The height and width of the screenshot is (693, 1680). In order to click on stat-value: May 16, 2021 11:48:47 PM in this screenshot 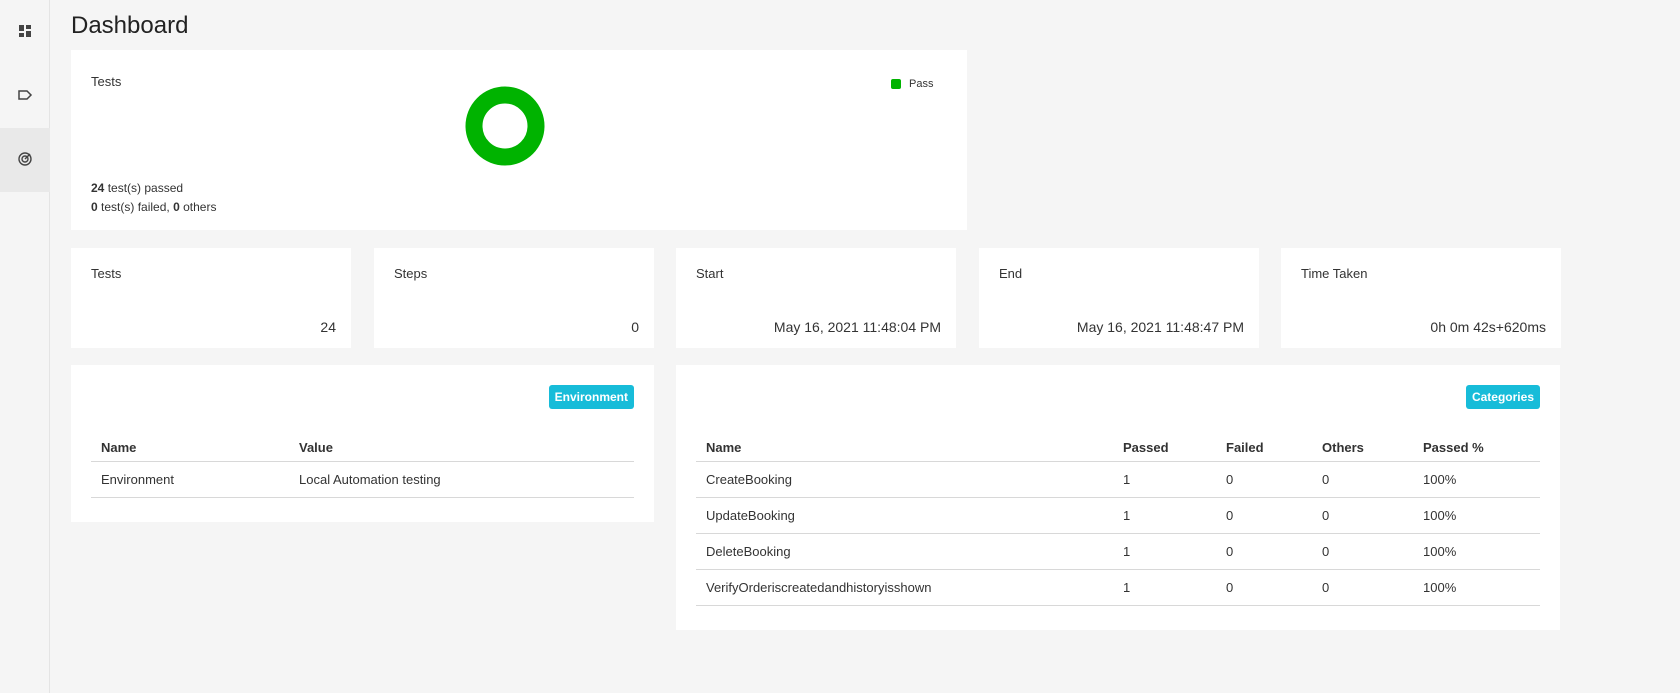, I will do `click(1160, 327)`.